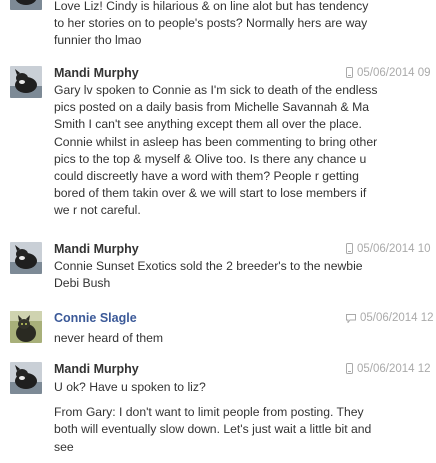 This screenshot has height=463, width=436. What do you see at coordinates (130, 387) in the screenshot?
I see `message-line: U ok? Have u spoken to liz?` at bounding box center [130, 387].